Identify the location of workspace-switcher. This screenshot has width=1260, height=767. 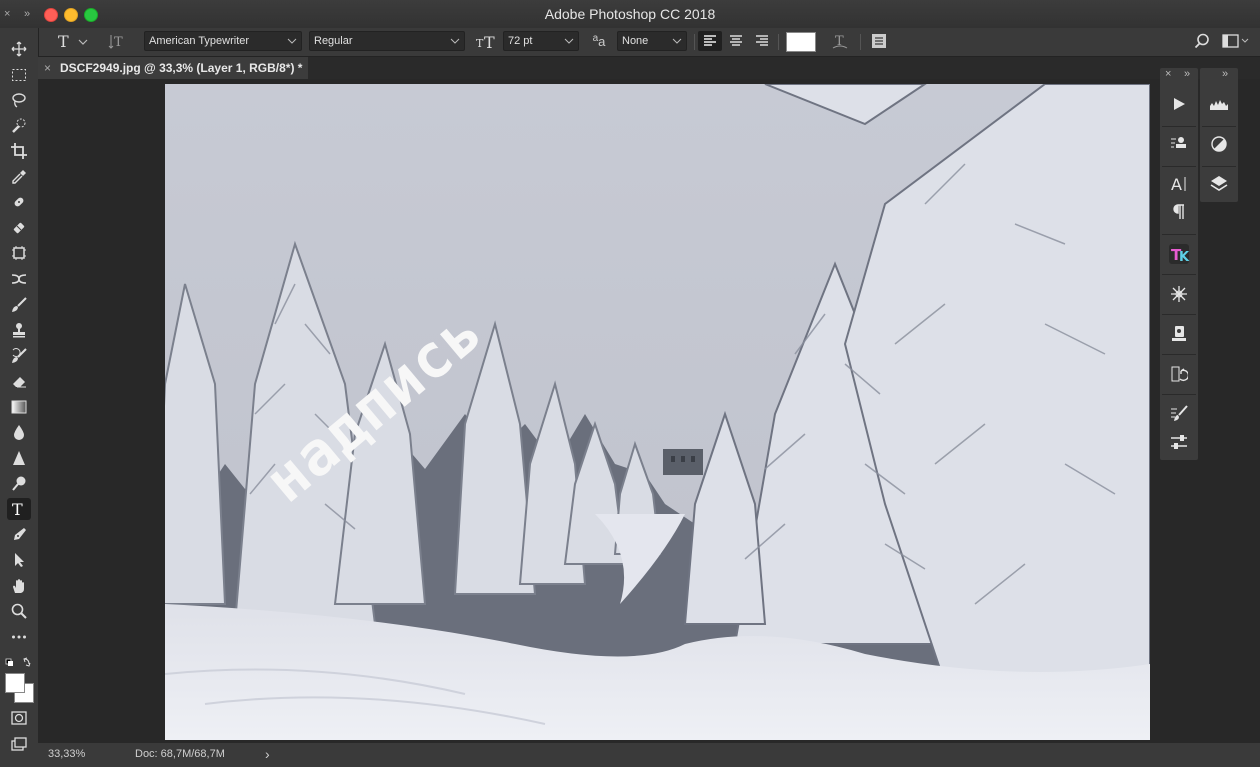
(1236, 41).